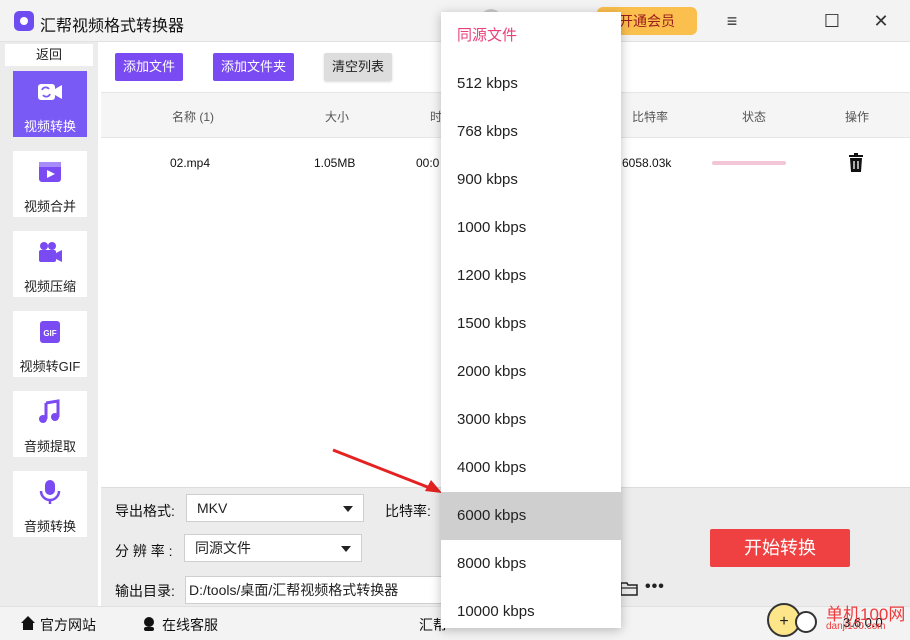  What do you see at coordinates (28, 623) in the screenshot?
I see `home-icon` at bounding box center [28, 623].